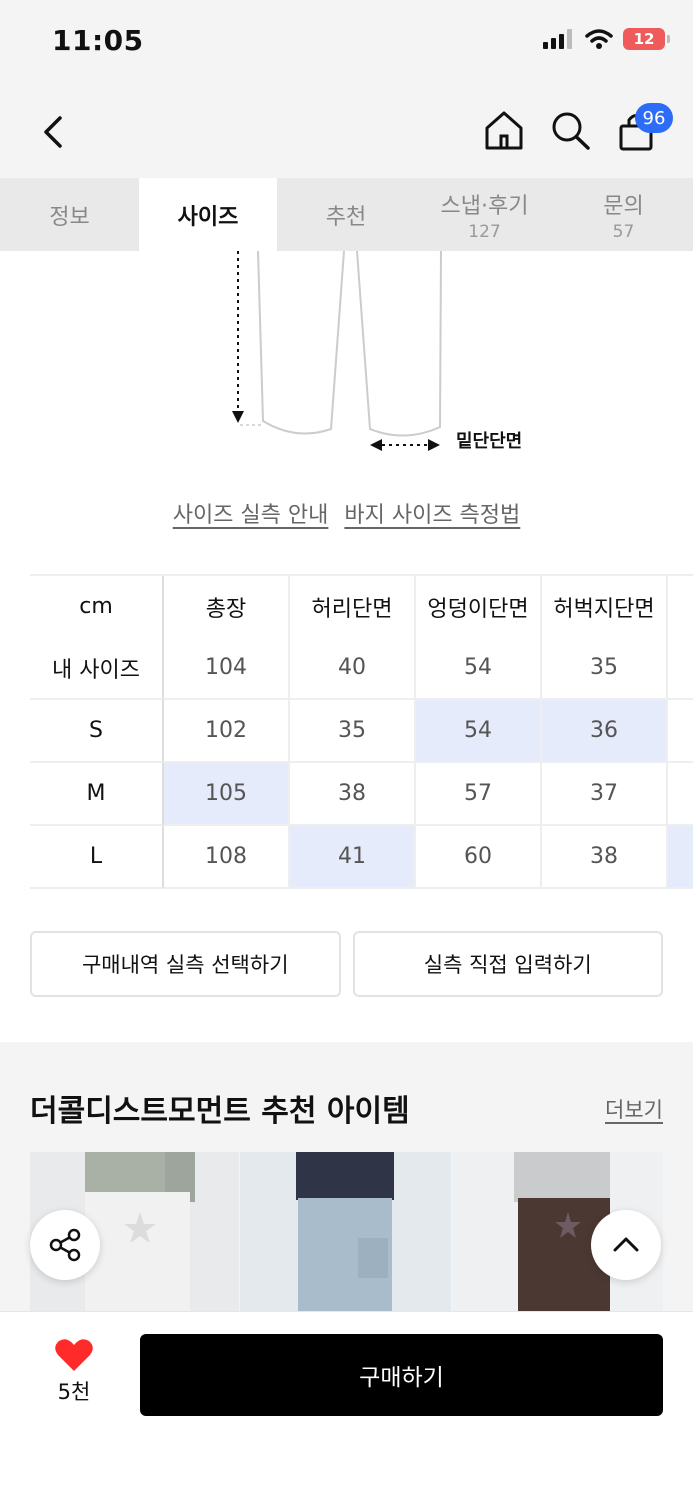 The height and width of the screenshot is (1500, 693). What do you see at coordinates (74, 1392) in the screenshot?
I see `like-count: 5천` at bounding box center [74, 1392].